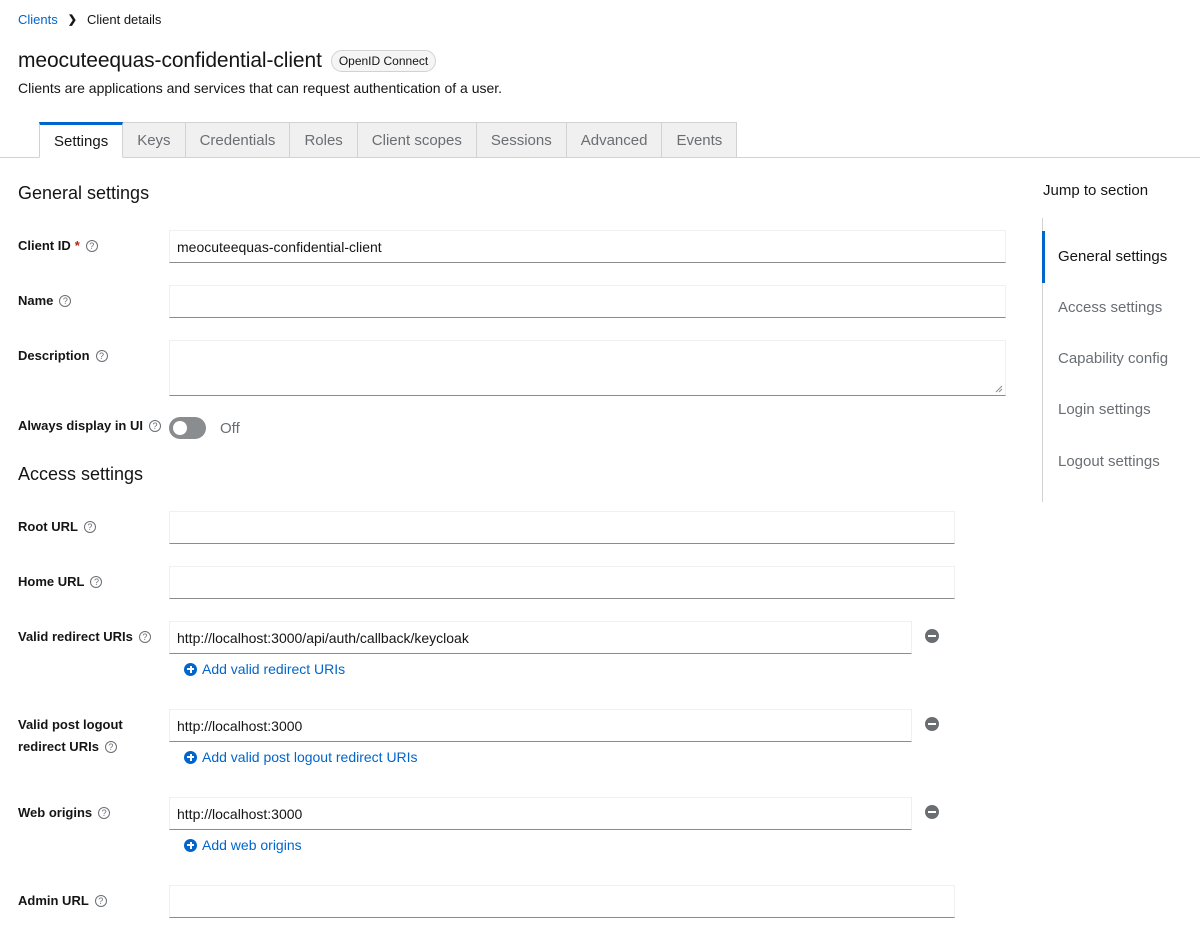  What do you see at coordinates (562, 582) in the screenshot?
I see `home-url-input` at bounding box center [562, 582].